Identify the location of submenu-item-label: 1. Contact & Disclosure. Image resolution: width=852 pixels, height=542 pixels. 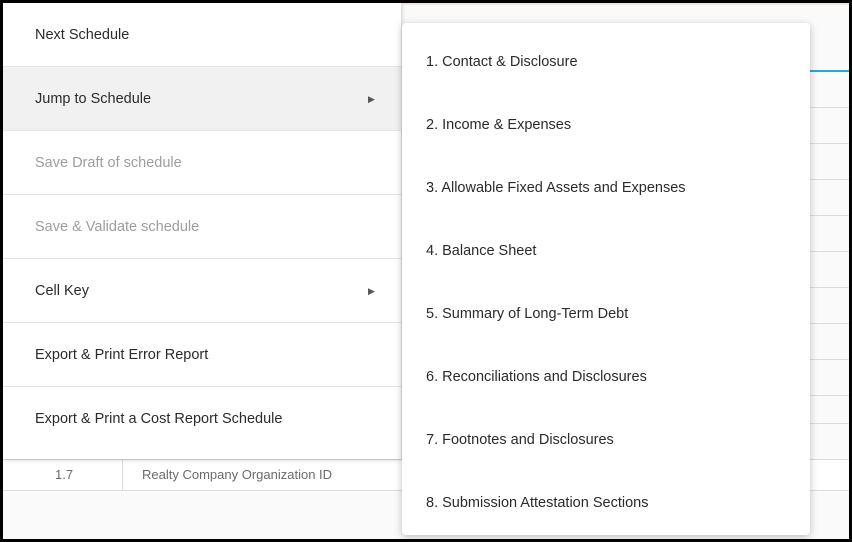
(502, 62).